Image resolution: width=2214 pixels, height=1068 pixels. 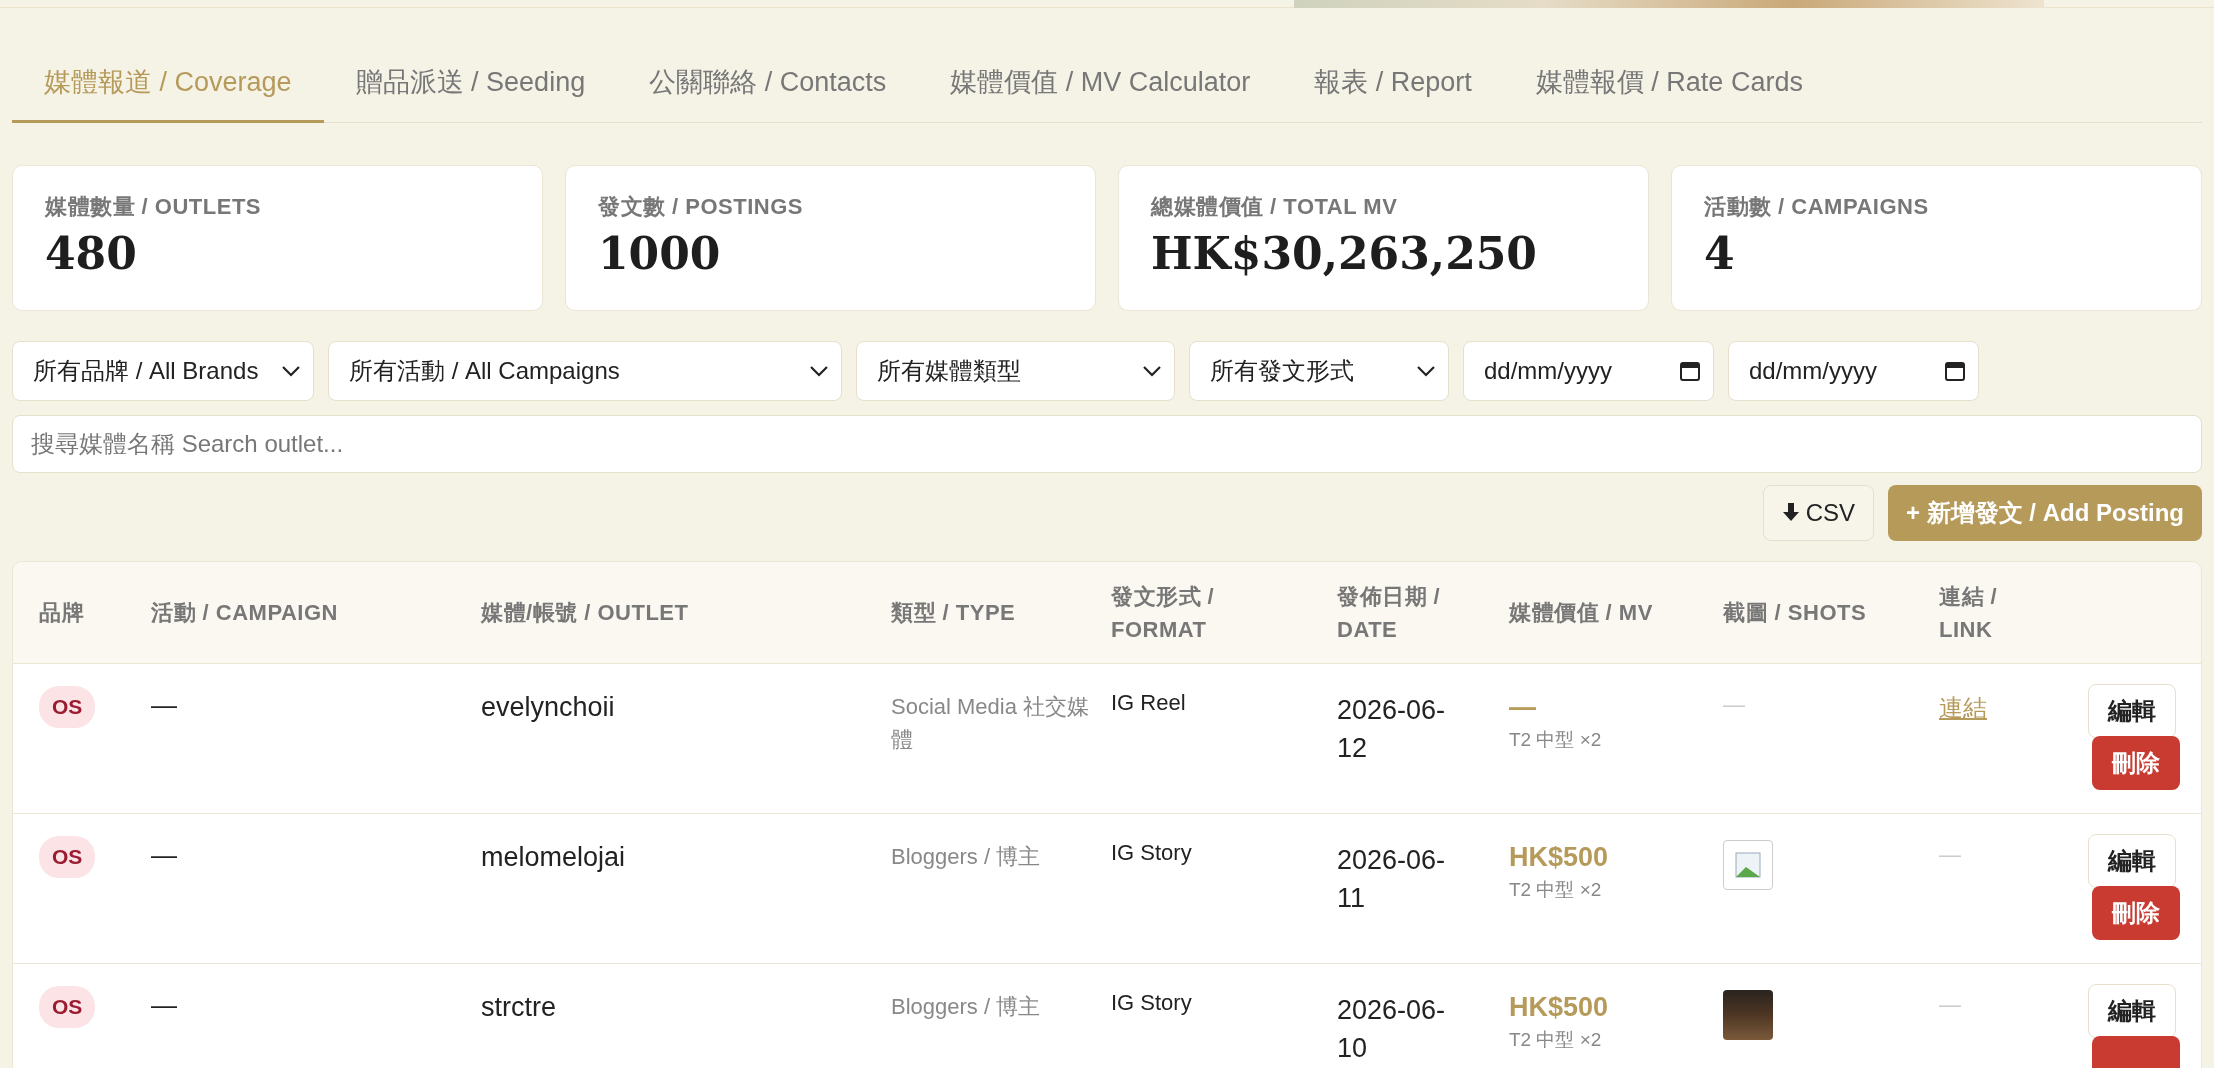 What do you see at coordinates (245, 613) in the screenshot?
I see `column-header: 活動 / CAMPAIGN` at bounding box center [245, 613].